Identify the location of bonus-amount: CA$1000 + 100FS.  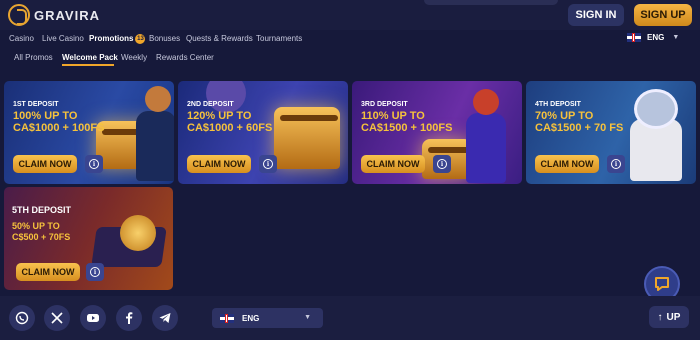
(59, 128).